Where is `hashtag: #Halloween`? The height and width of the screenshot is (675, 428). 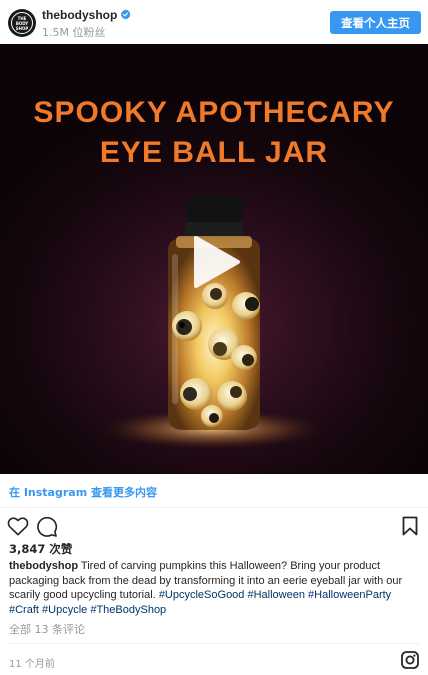
hashtag: #Halloween is located at coordinates (275, 595).